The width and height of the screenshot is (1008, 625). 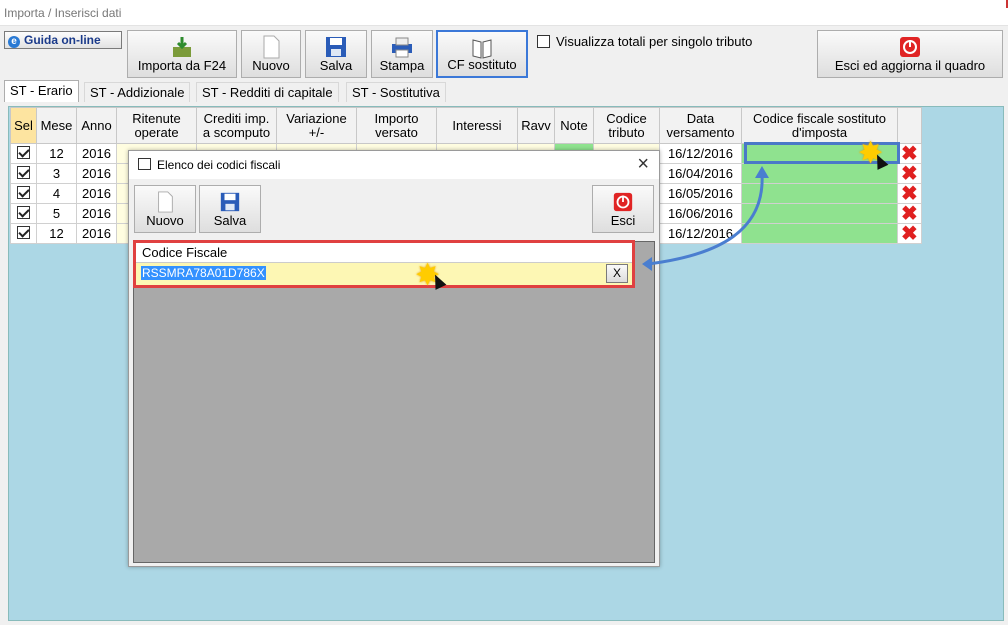 What do you see at coordinates (402, 47) in the screenshot?
I see `printer-icon` at bounding box center [402, 47].